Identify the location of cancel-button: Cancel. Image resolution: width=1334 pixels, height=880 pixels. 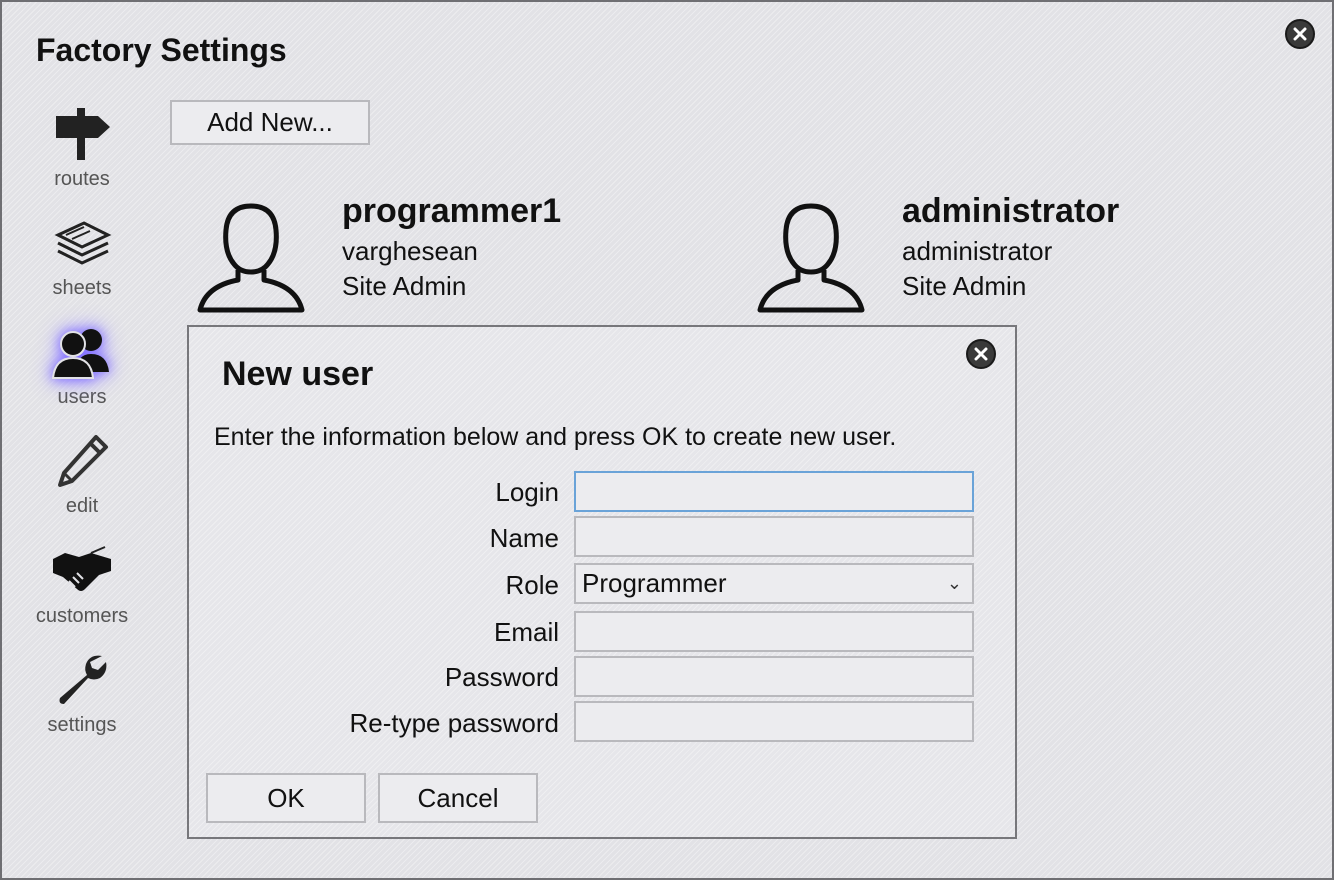
(458, 798).